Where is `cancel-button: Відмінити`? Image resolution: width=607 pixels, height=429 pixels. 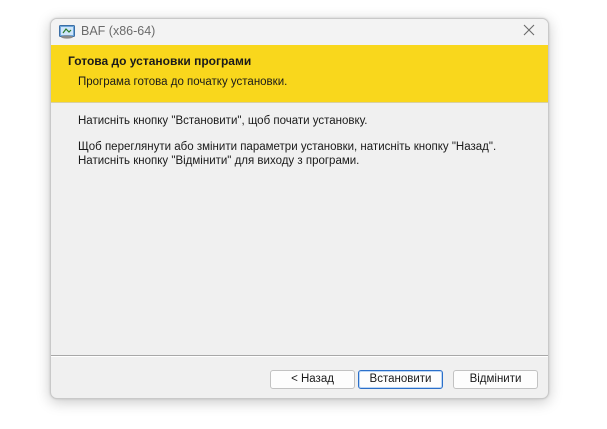 cancel-button: Відмінити is located at coordinates (495, 379).